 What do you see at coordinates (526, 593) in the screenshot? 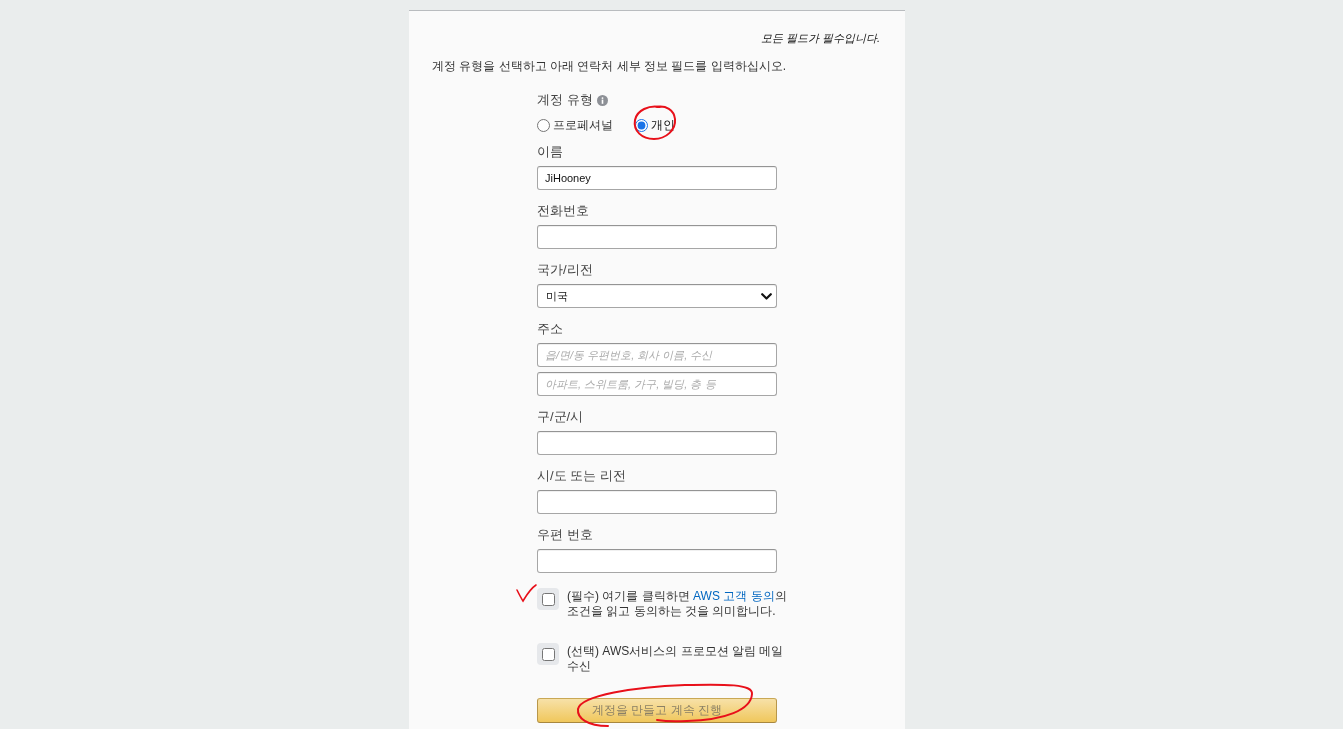
I see `hand-drawn-tick` at bounding box center [526, 593].